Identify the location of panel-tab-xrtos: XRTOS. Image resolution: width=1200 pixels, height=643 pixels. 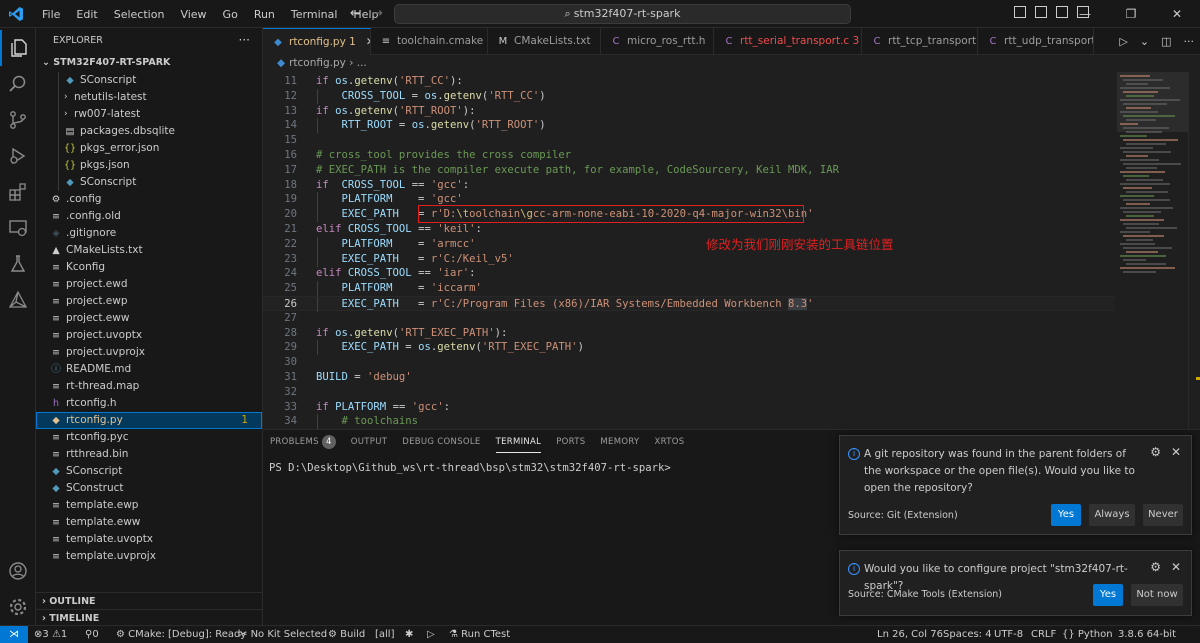
(670, 442).